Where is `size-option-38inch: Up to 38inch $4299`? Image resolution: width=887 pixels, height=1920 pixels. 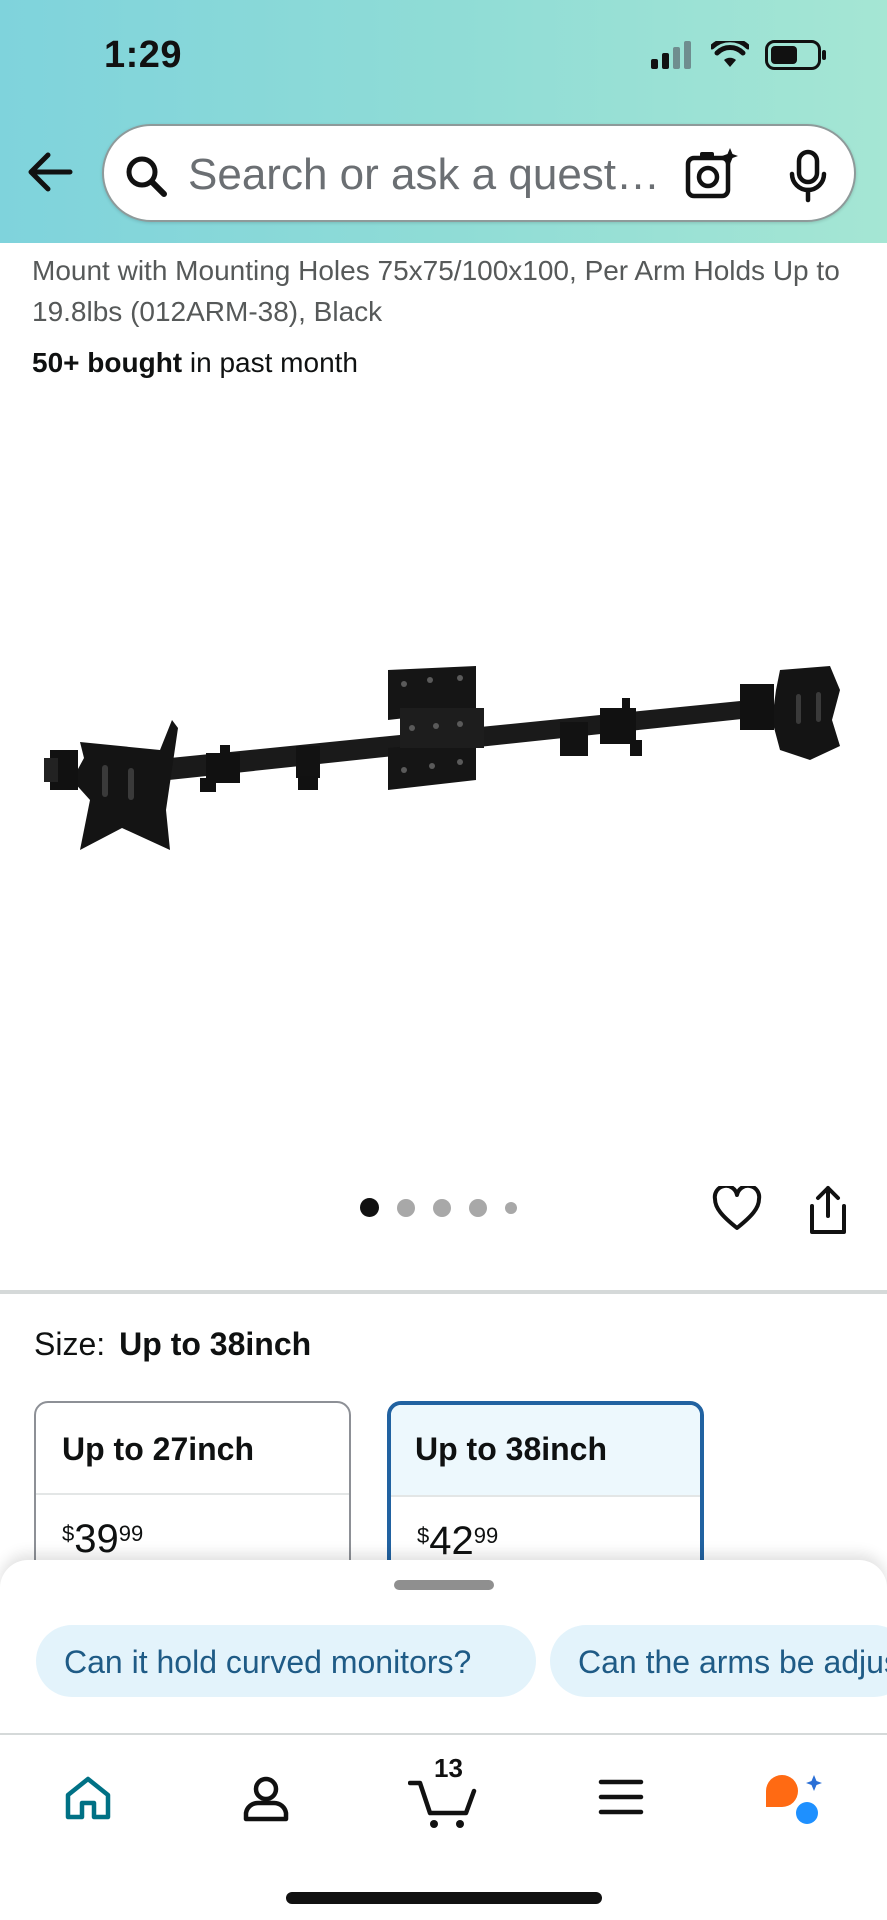
size-option-38inch: Up to 38inch $4299 is located at coordinates (545, 1491).